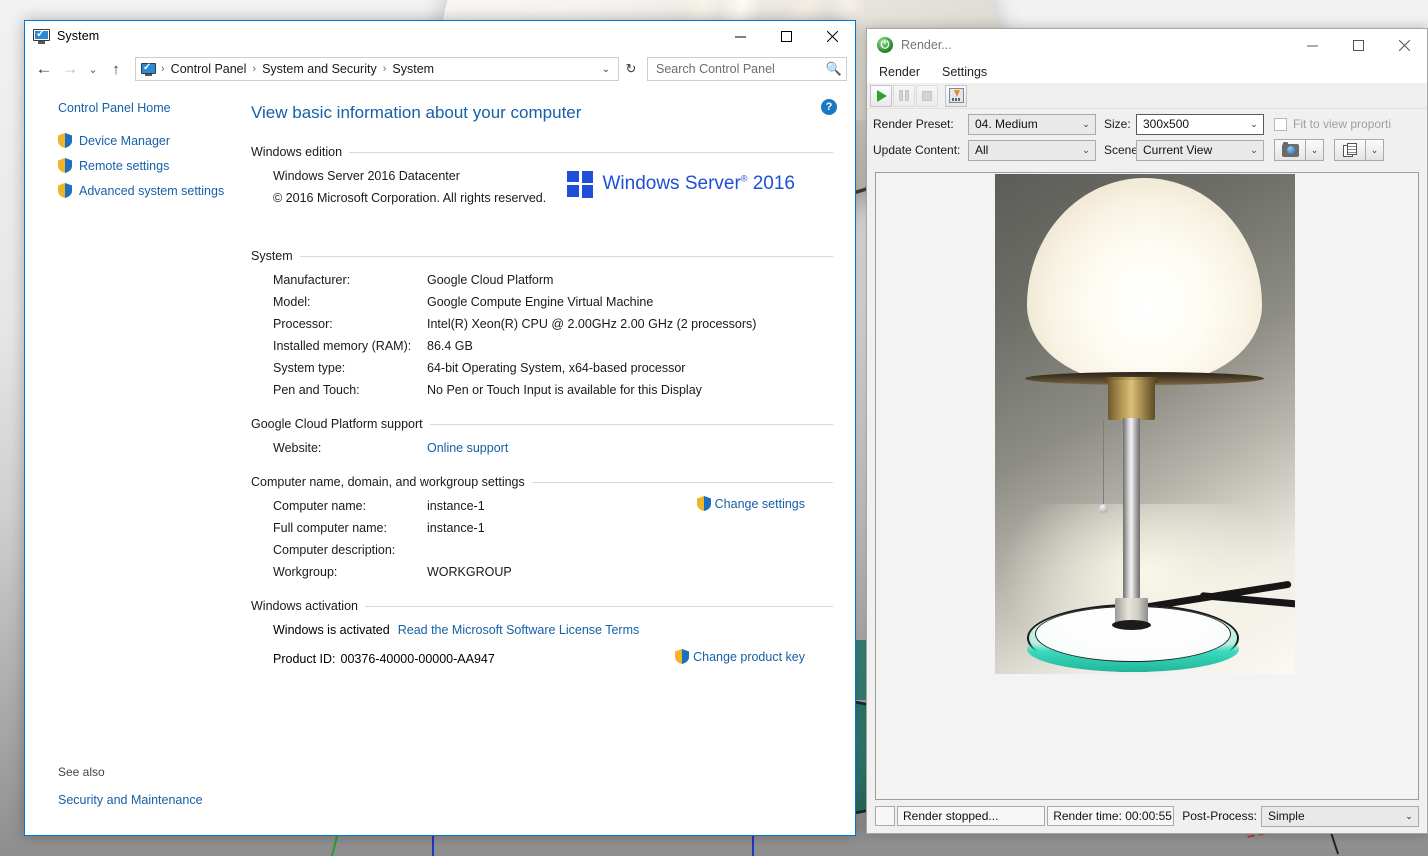 Image resolution: width=1428 pixels, height=856 pixels. Describe the element at coordinates (566, 256) in the screenshot. I see `section-divider` at that location.